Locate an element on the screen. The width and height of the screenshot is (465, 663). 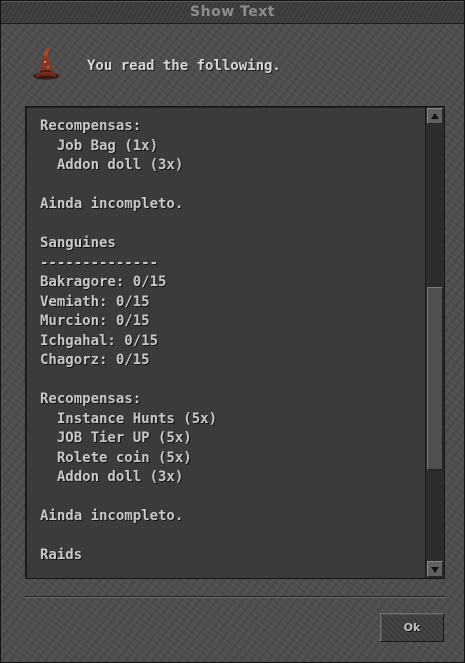
arrow-down-icon is located at coordinates (435, 570).